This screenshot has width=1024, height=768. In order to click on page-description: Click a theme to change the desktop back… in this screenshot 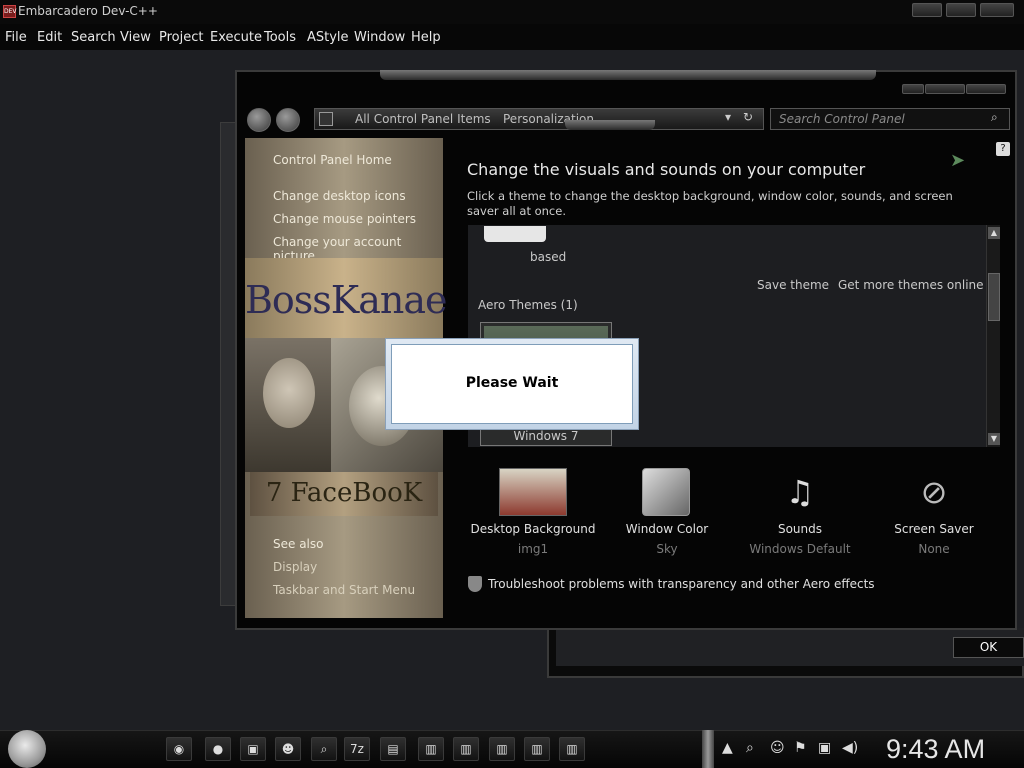, I will do `click(710, 203)`.